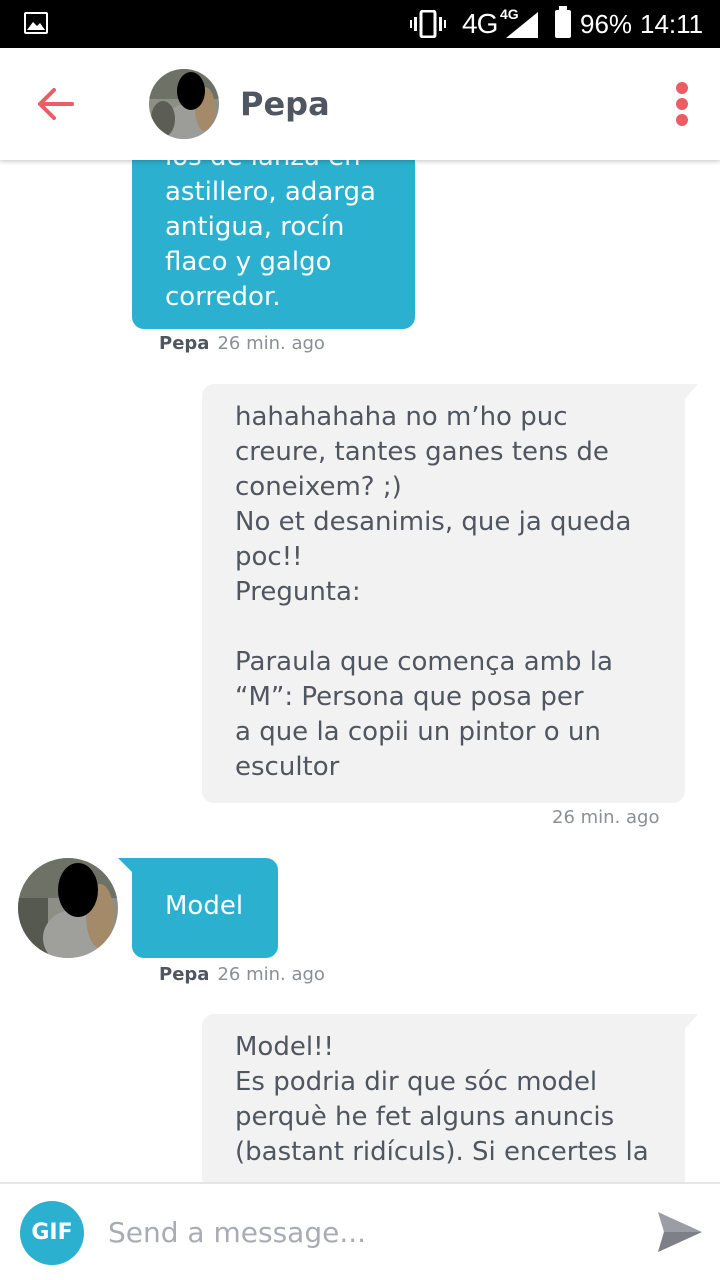  What do you see at coordinates (409, 697) in the screenshot?
I see `message-line: “M”: Persona que posa per` at bounding box center [409, 697].